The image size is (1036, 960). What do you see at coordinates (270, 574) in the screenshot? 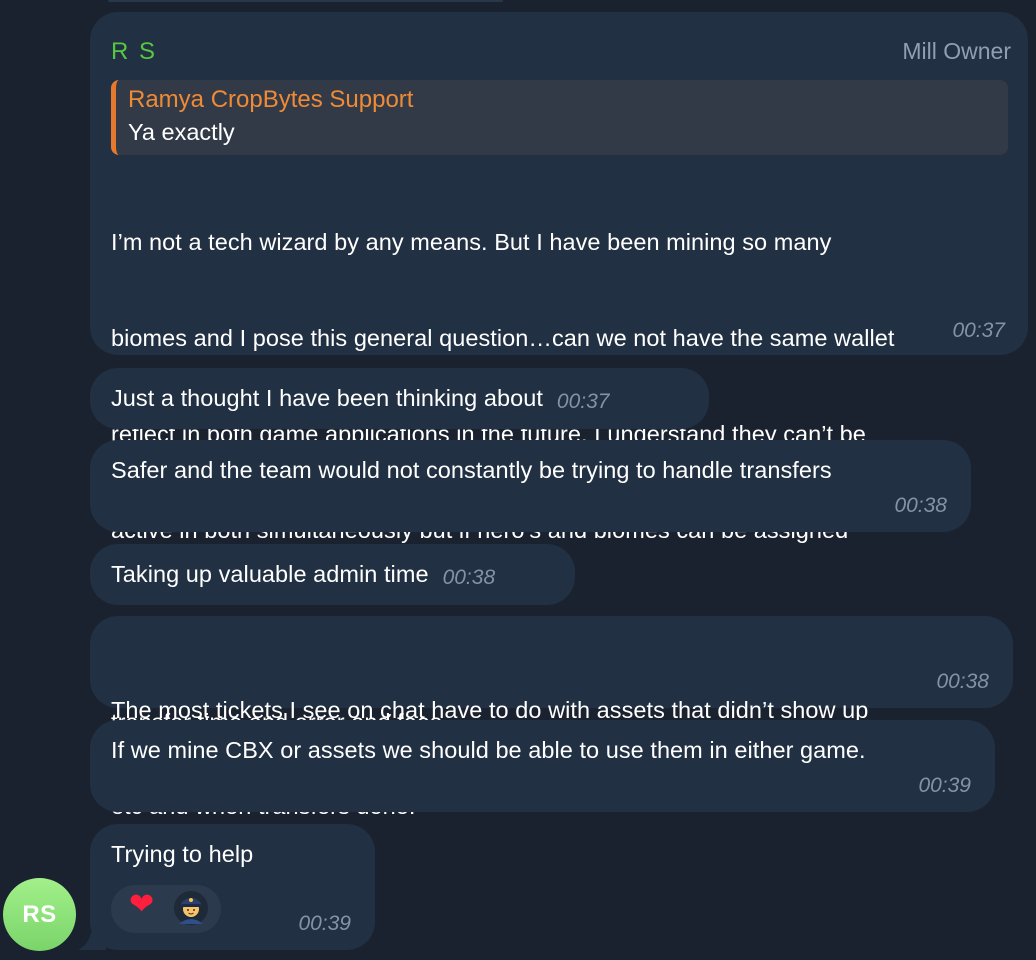
I see `message-text: Taking up valuable admin time` at bounding box center [270, 574].